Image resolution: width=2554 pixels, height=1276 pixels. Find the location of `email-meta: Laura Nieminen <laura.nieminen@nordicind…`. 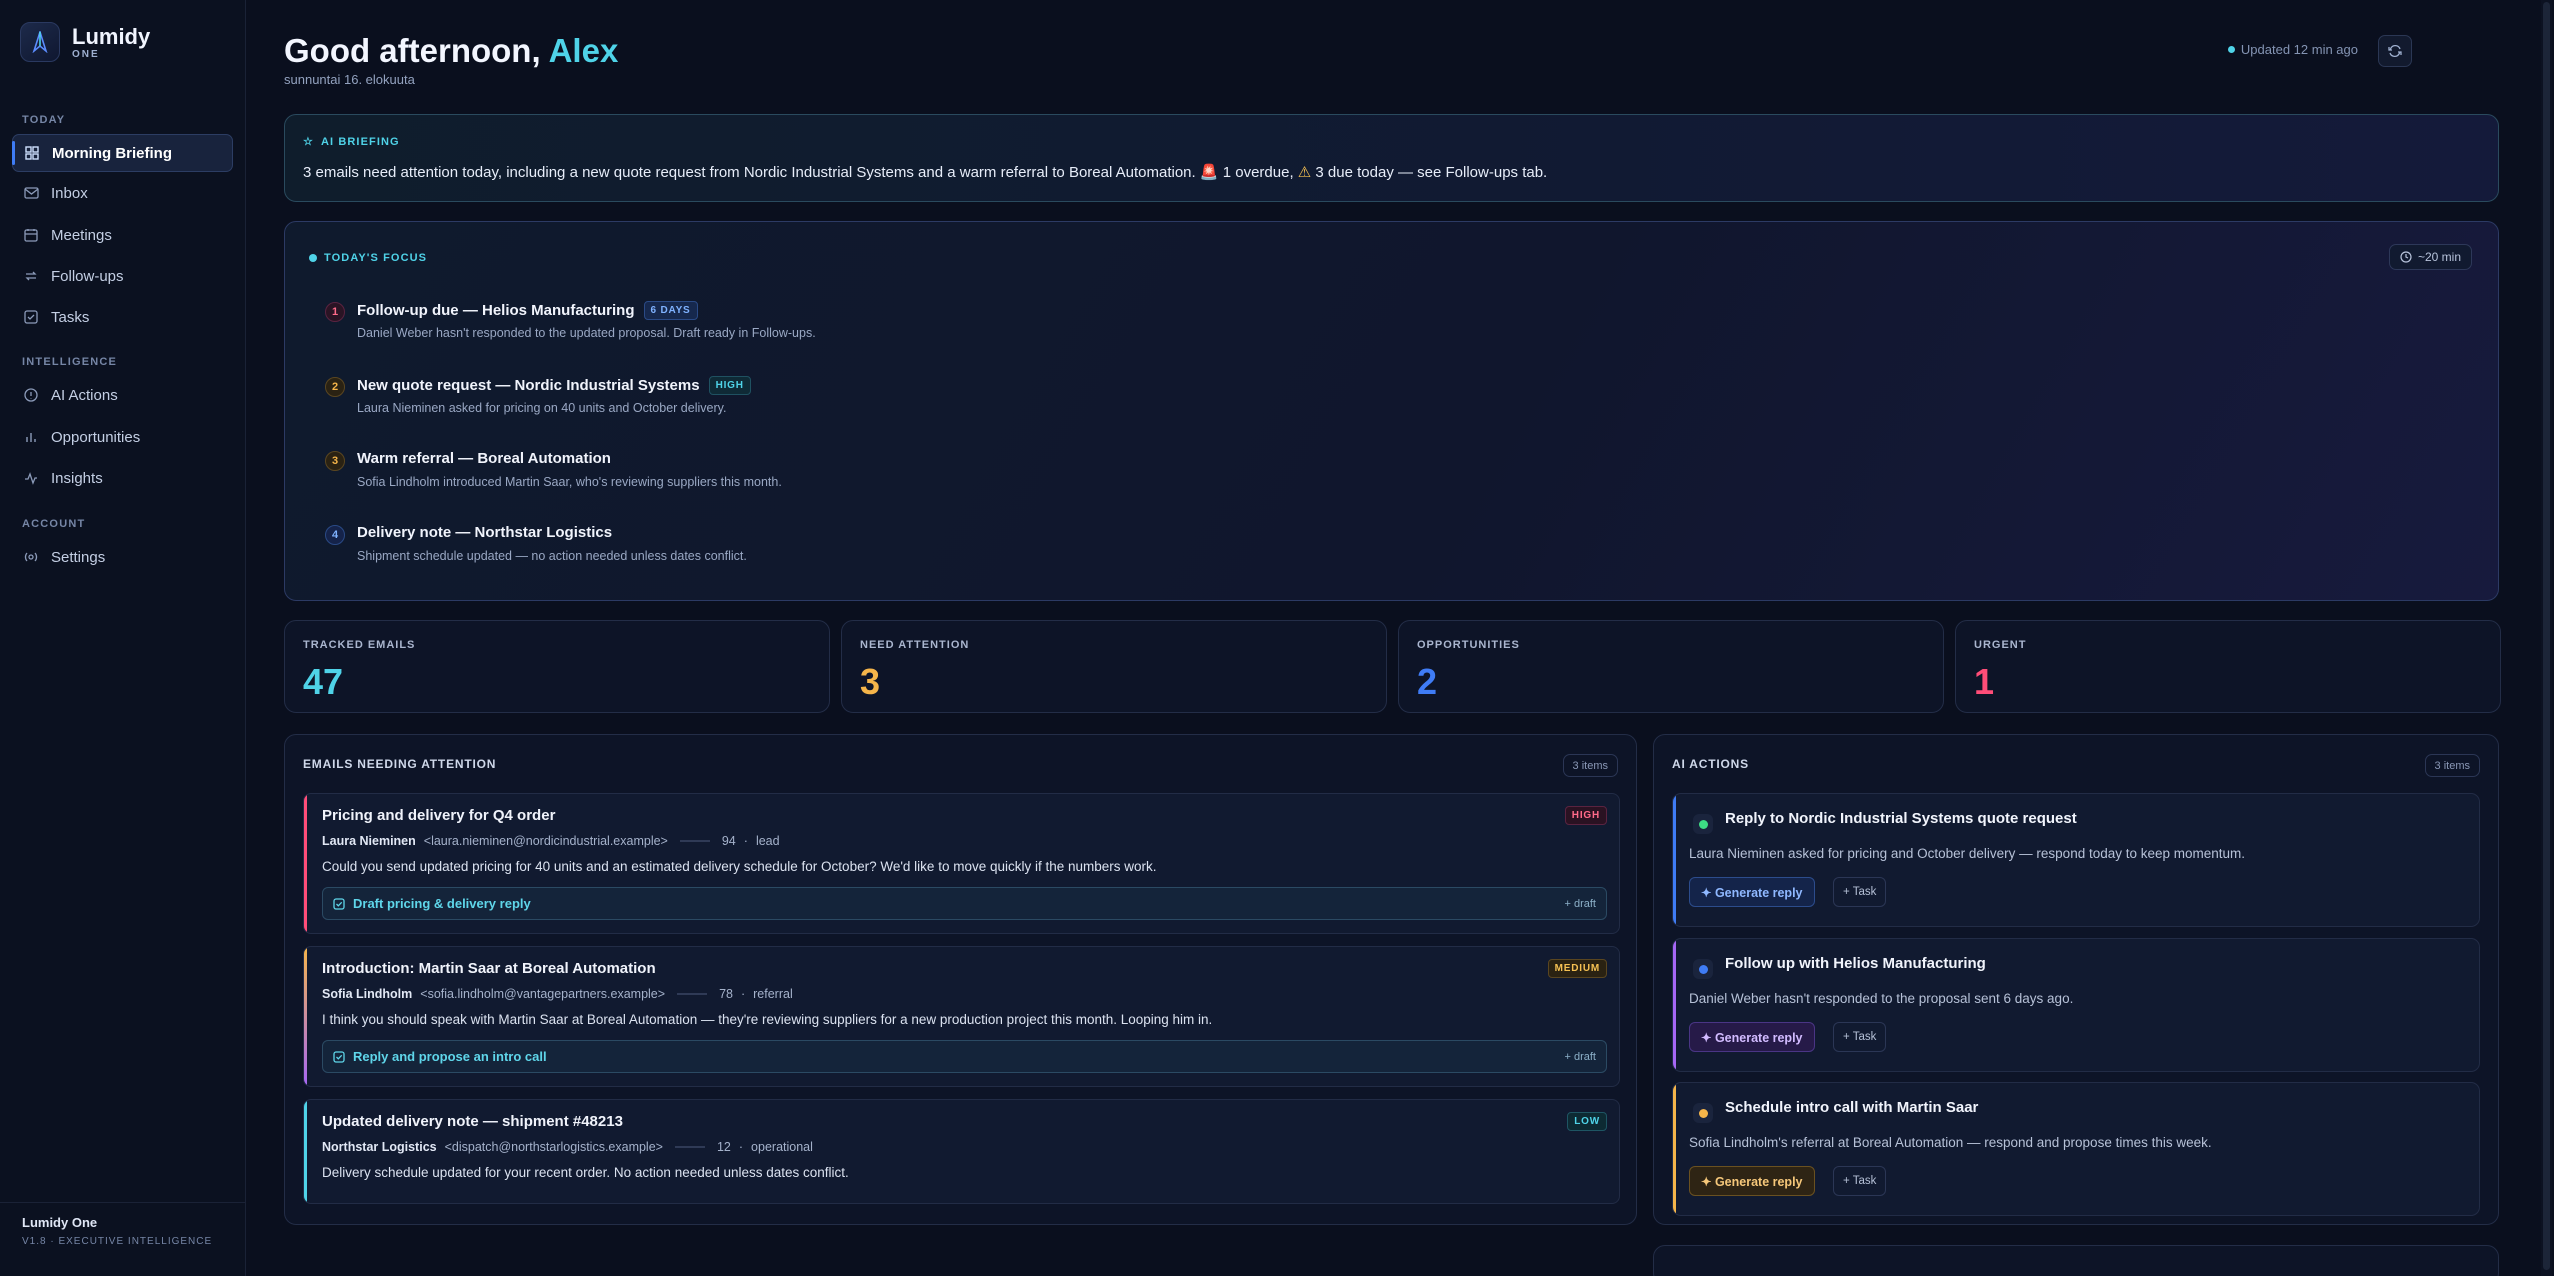

email-meta: Laura Nieminen <laura.nieminen@nordicind… is located at coordinates (551, 841).